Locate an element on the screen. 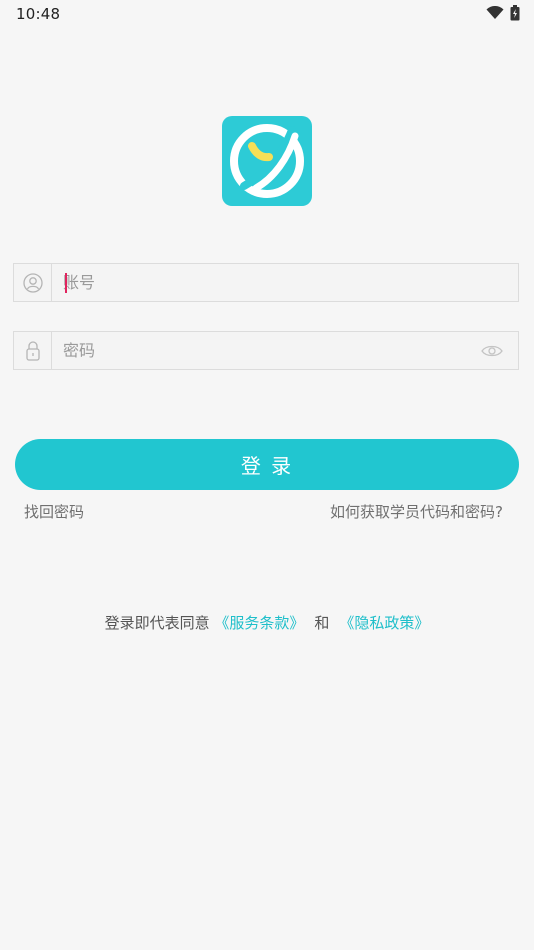 This screenshot has height=950, width=534. privacy-link: 《隐私政策》 is located at coordinates (384, 623).